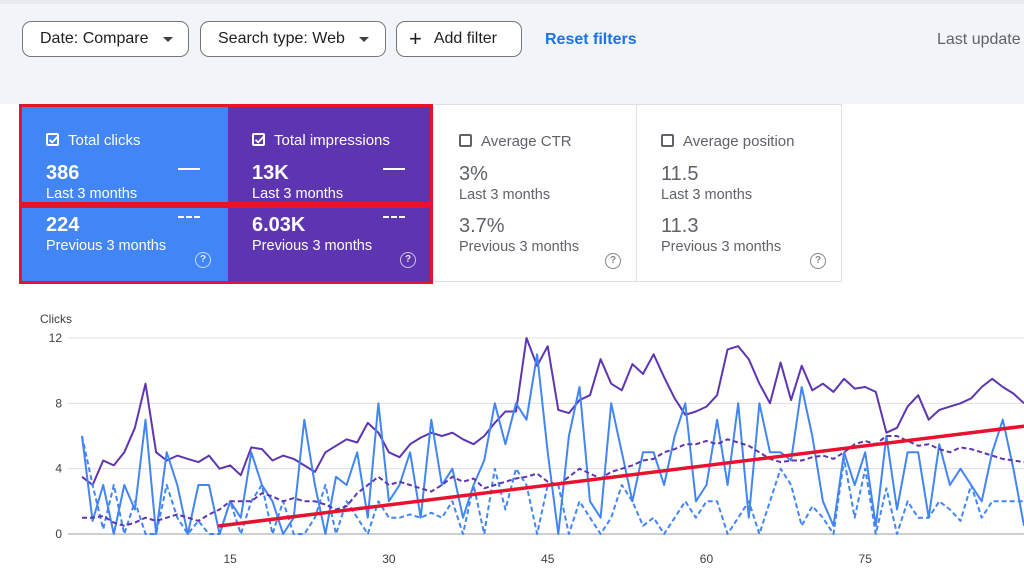 The height and width of the screenshot is (570, 1024). I want to click on metric-current-value: 13K, so click(270, 173).